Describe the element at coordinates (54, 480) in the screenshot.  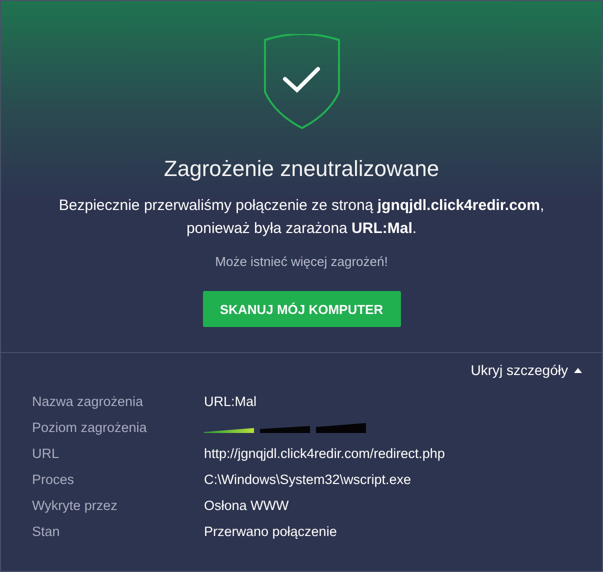
I see `detail-label: Proces` at that location.